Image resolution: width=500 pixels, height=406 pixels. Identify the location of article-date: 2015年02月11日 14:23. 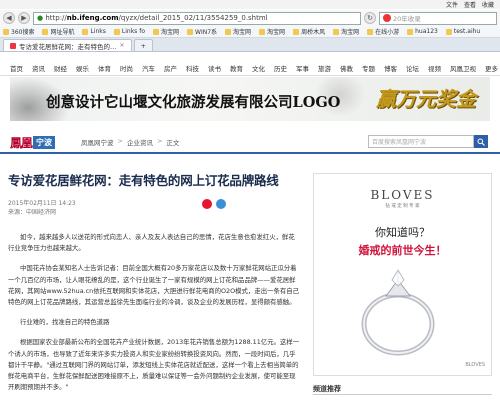
(42, 203).